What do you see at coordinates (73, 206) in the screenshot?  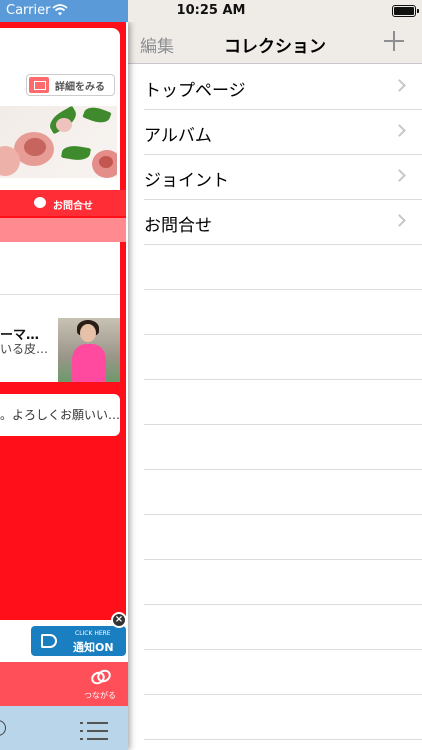 I see `contact-label: お問合せ` at bounding box center [73, 206].